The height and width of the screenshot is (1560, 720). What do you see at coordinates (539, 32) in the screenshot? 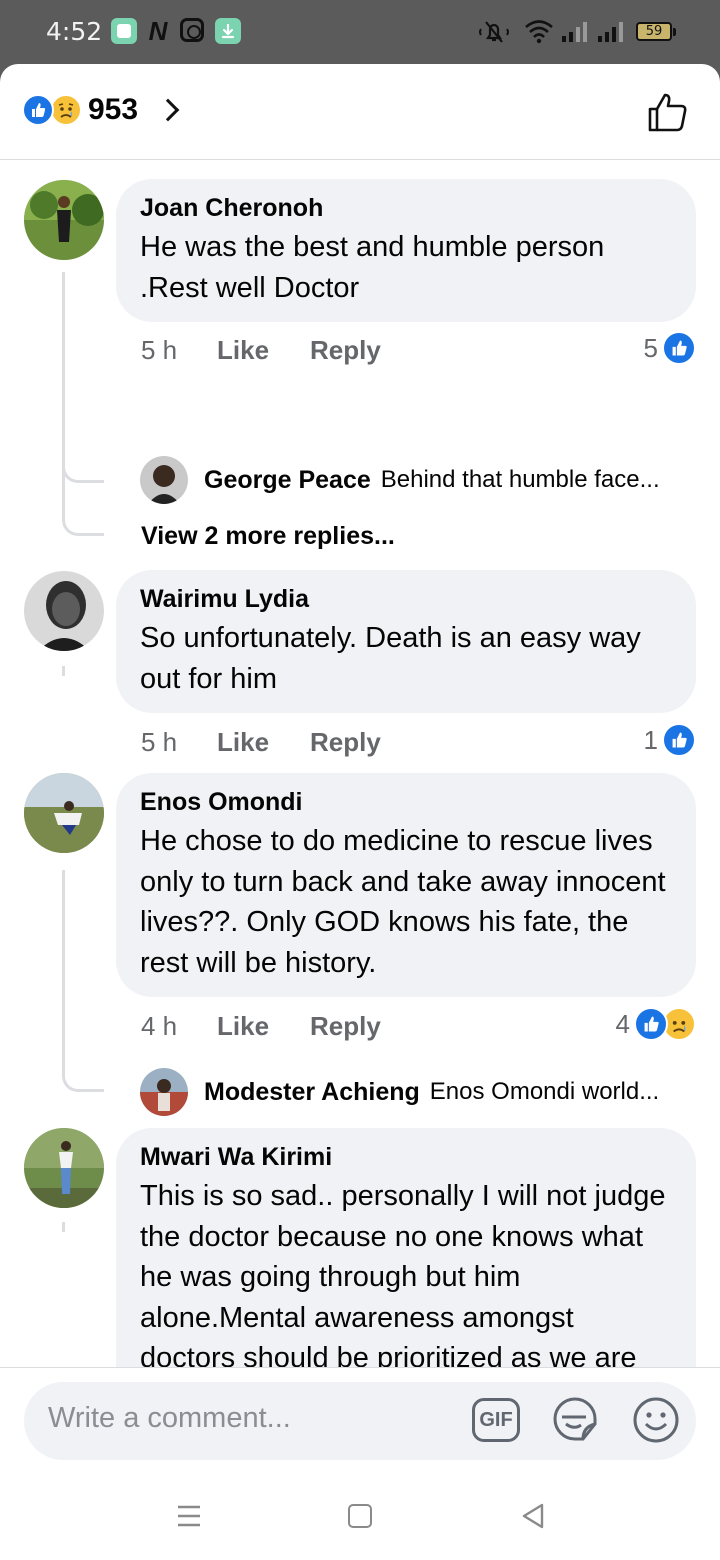
I see `wifi-icon` at bounding box center [539, 32].